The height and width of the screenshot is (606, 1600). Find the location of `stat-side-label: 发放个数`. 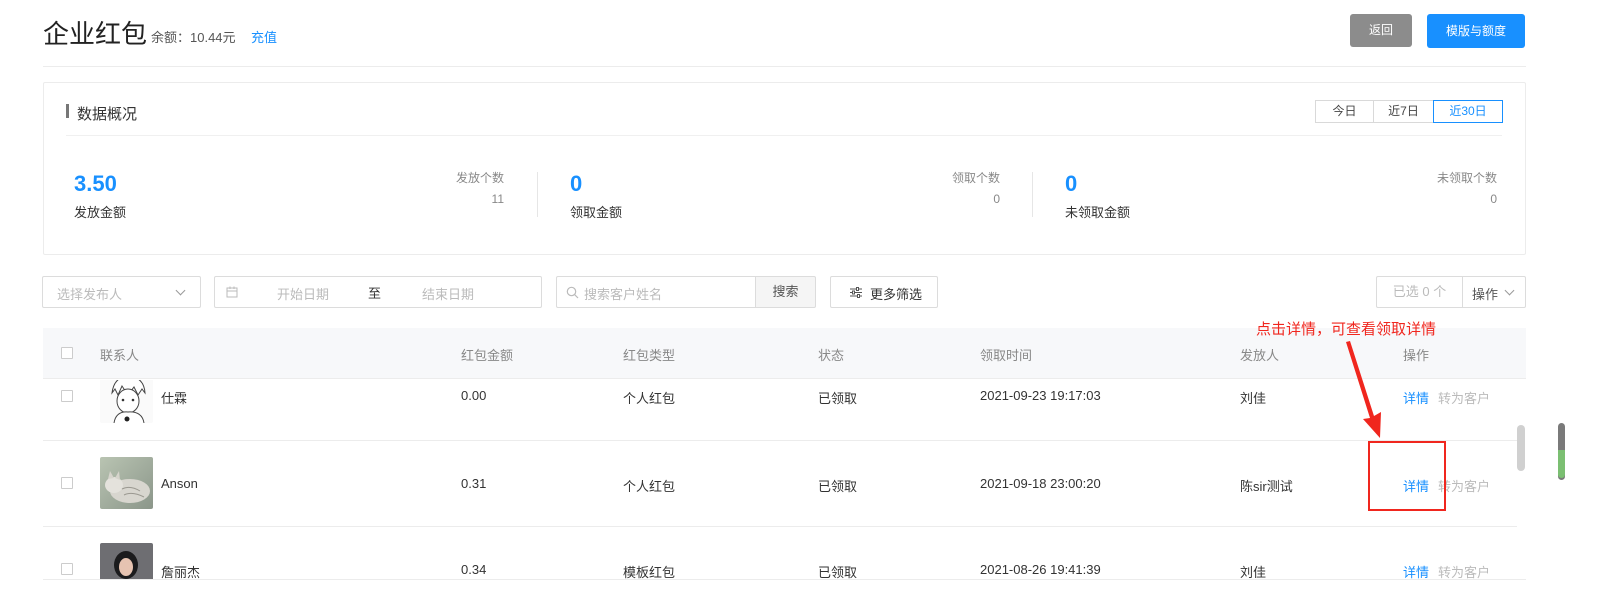

stat-side-label: 发放个数 is located at coordinates (479, 178).